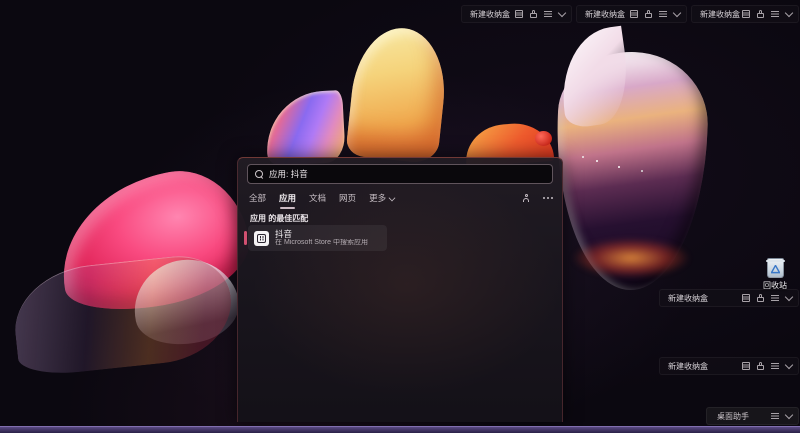 The width and height of the screenshot is (800, 433). I want to click on storage-box-titlebar-4: 新建收纳盒, so click(729, 298).